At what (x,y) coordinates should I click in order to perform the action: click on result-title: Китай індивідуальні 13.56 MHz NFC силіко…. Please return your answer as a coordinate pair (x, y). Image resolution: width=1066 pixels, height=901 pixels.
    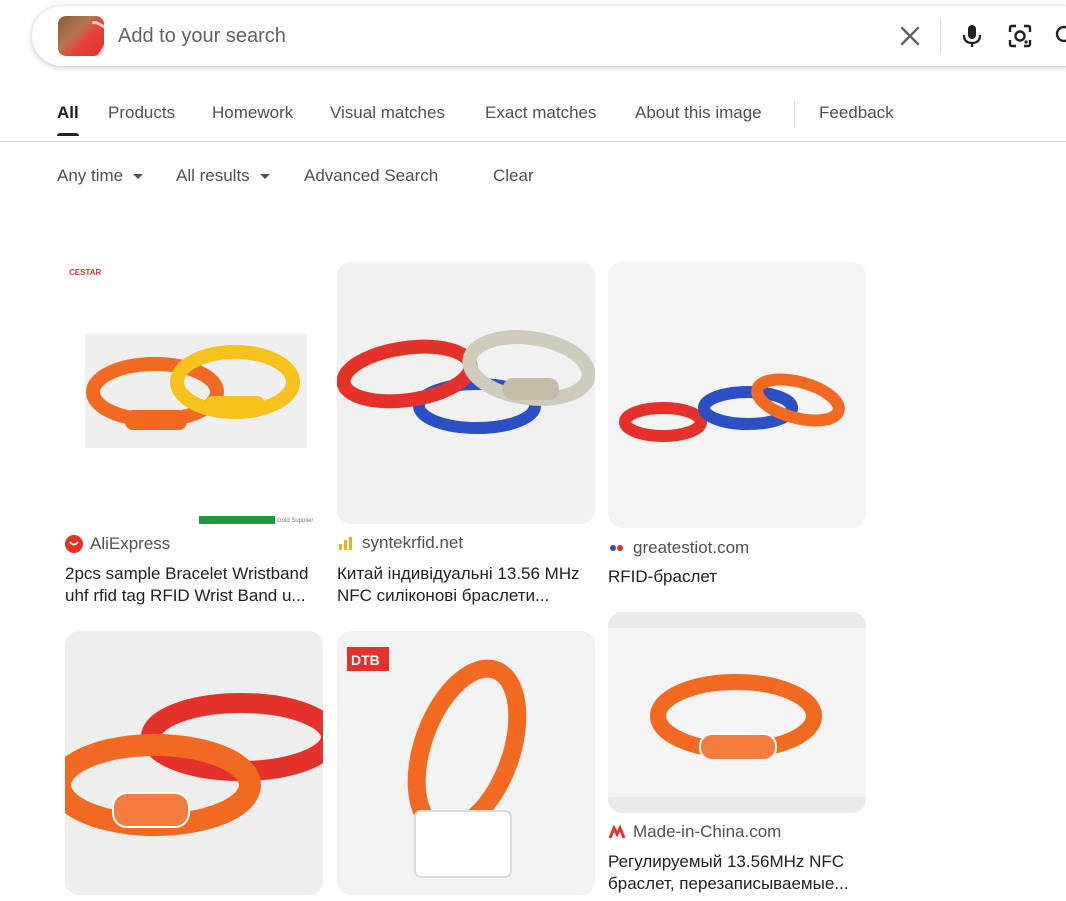
    Looking at the image, I should click on (468, 585).